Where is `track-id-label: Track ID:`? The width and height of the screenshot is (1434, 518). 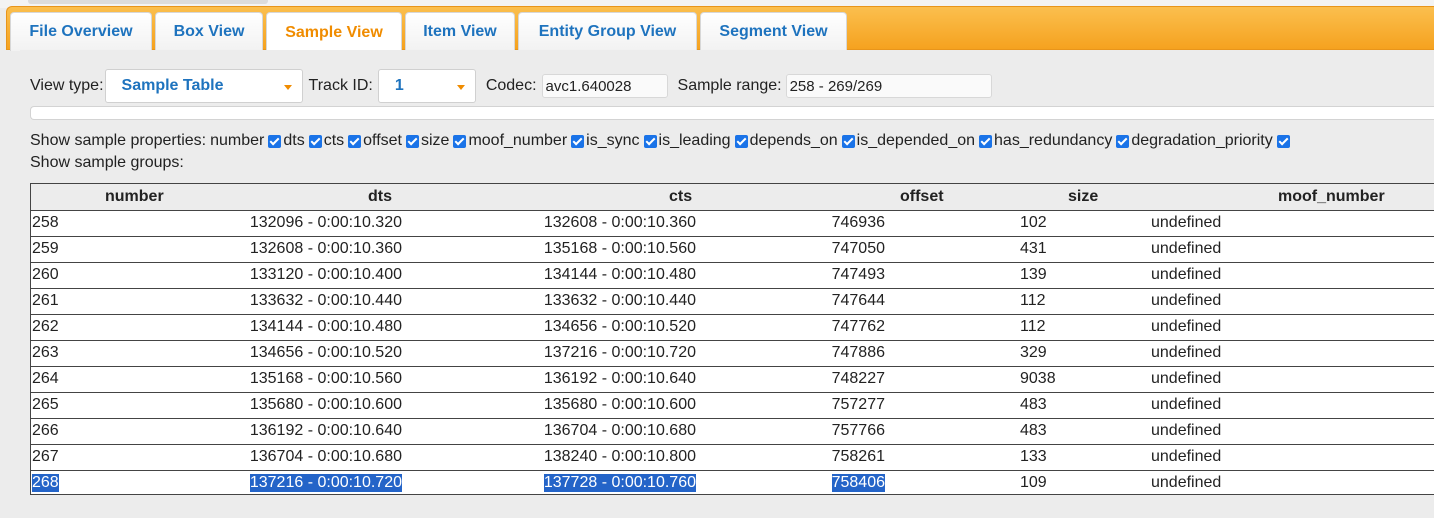 track-id-label: Track ID: is located at coordinates (340, 85).